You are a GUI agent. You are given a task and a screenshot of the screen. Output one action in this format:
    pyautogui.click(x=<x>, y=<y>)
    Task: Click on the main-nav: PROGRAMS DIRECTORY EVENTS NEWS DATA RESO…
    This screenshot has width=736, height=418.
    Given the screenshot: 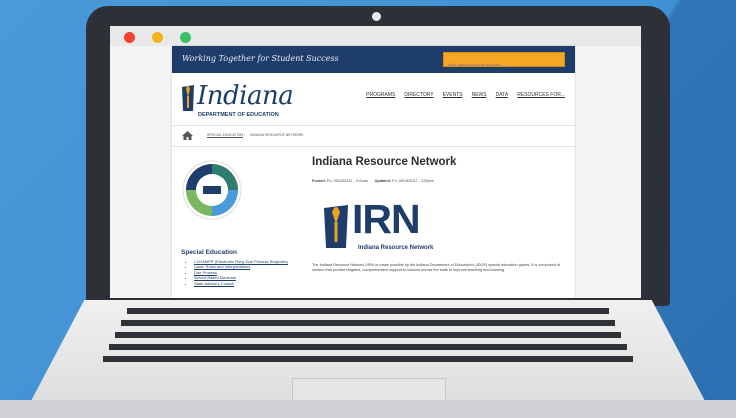 What is the action you would take?
    pyautogui.click(x=465, y=95)
    